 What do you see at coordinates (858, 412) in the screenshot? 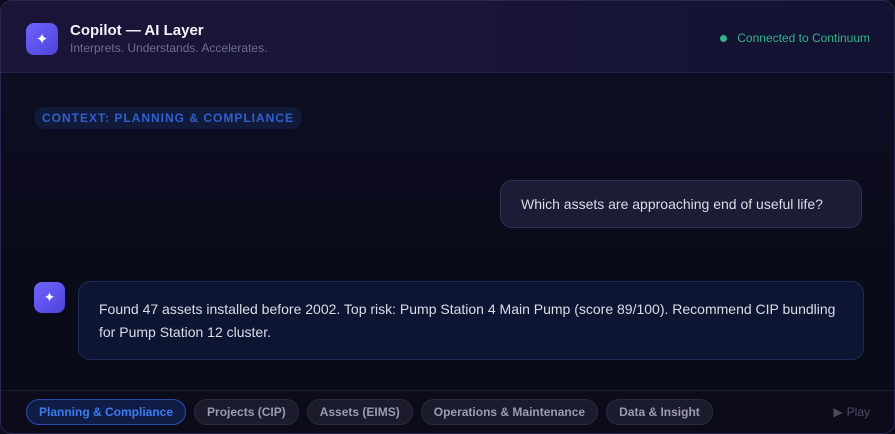
I see `play-label: Play` at bounding box center [858, 412].